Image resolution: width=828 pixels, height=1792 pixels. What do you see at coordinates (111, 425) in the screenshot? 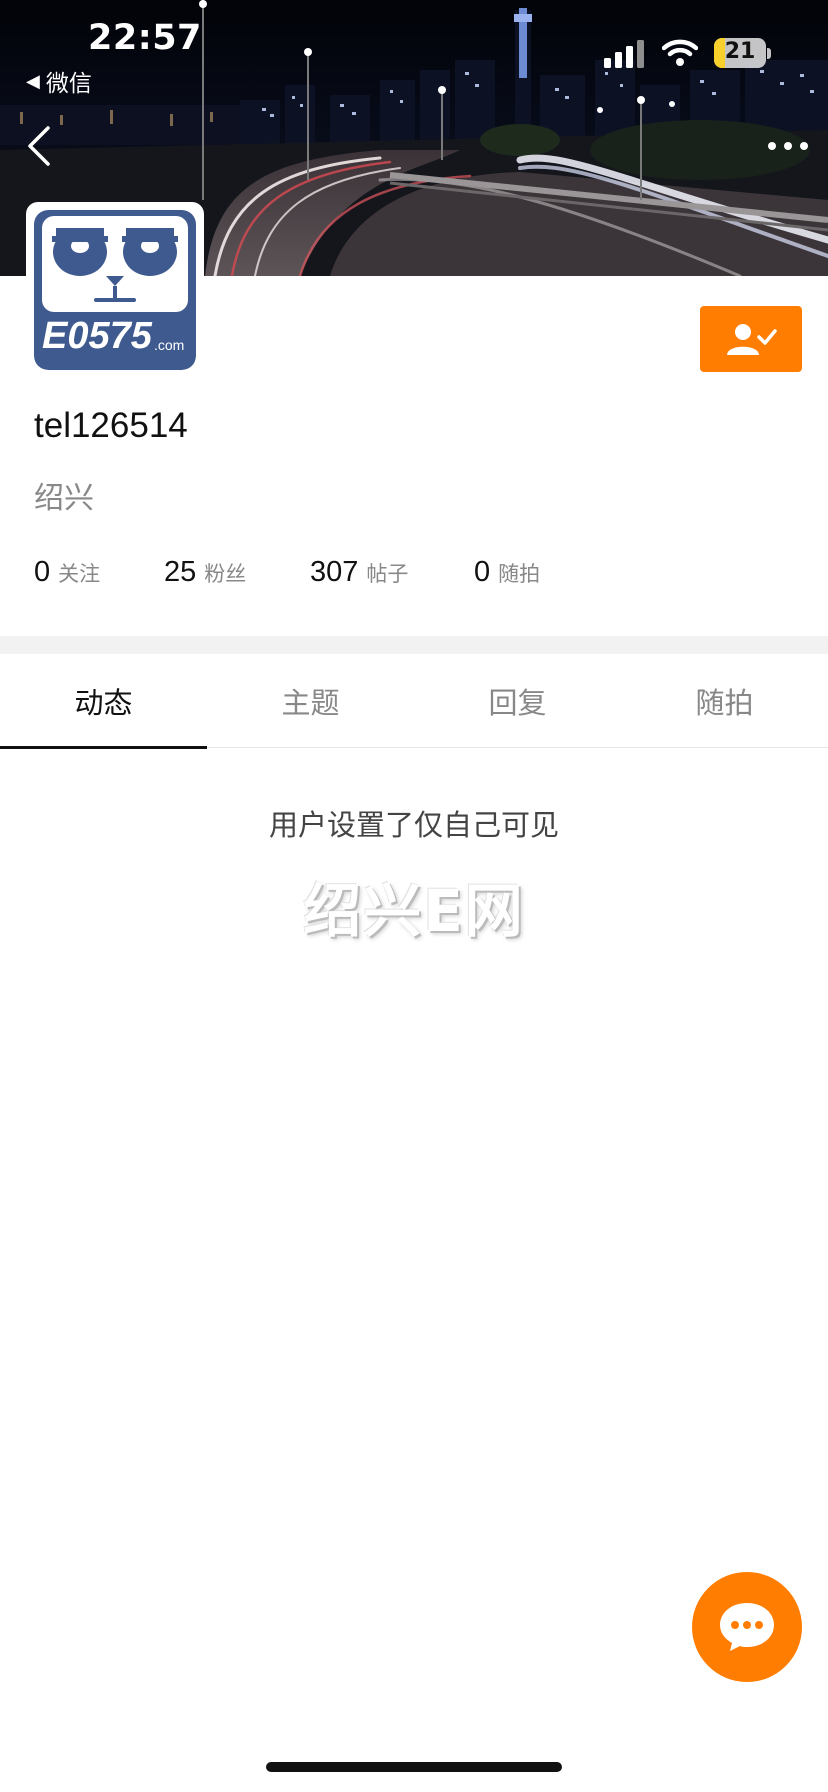
I see `username: tel126514` at bounding box center [111, 425].